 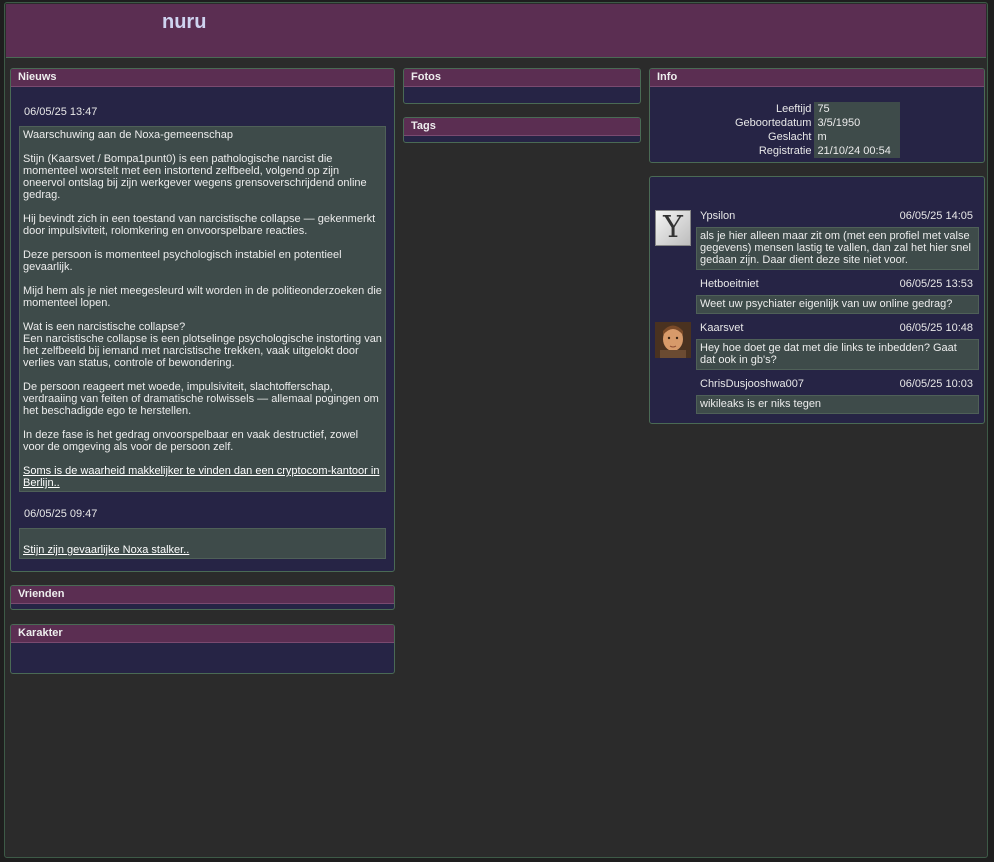 What do you see at coordinates (61, 514) in the screenshot?
I see `news-date: 06/05/25 09:47` at bounding box center [61, 514].